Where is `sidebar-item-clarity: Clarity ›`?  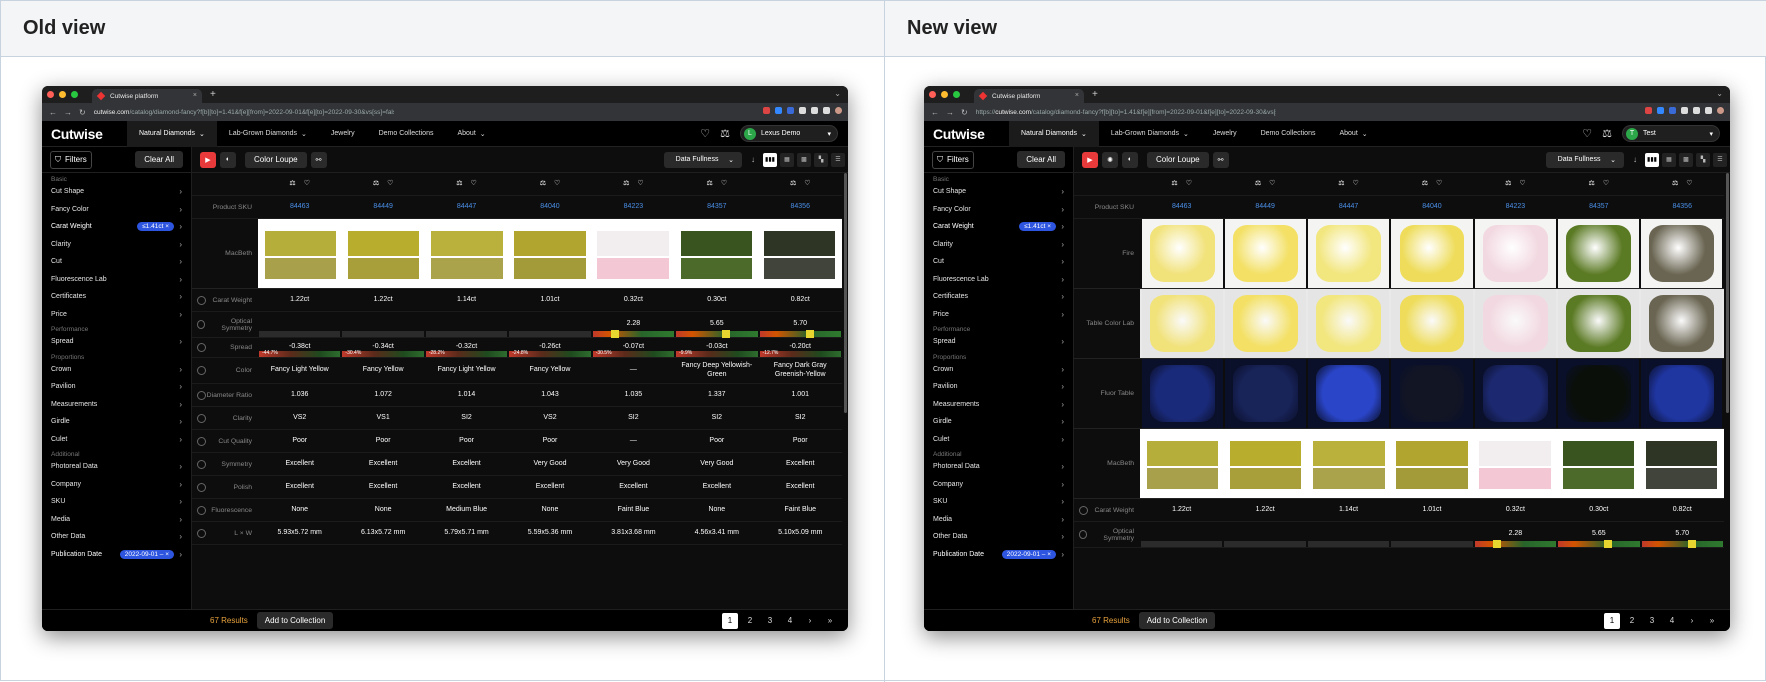 sidebar-item-clarity: Clarity › is located at coordinates (116, 245).